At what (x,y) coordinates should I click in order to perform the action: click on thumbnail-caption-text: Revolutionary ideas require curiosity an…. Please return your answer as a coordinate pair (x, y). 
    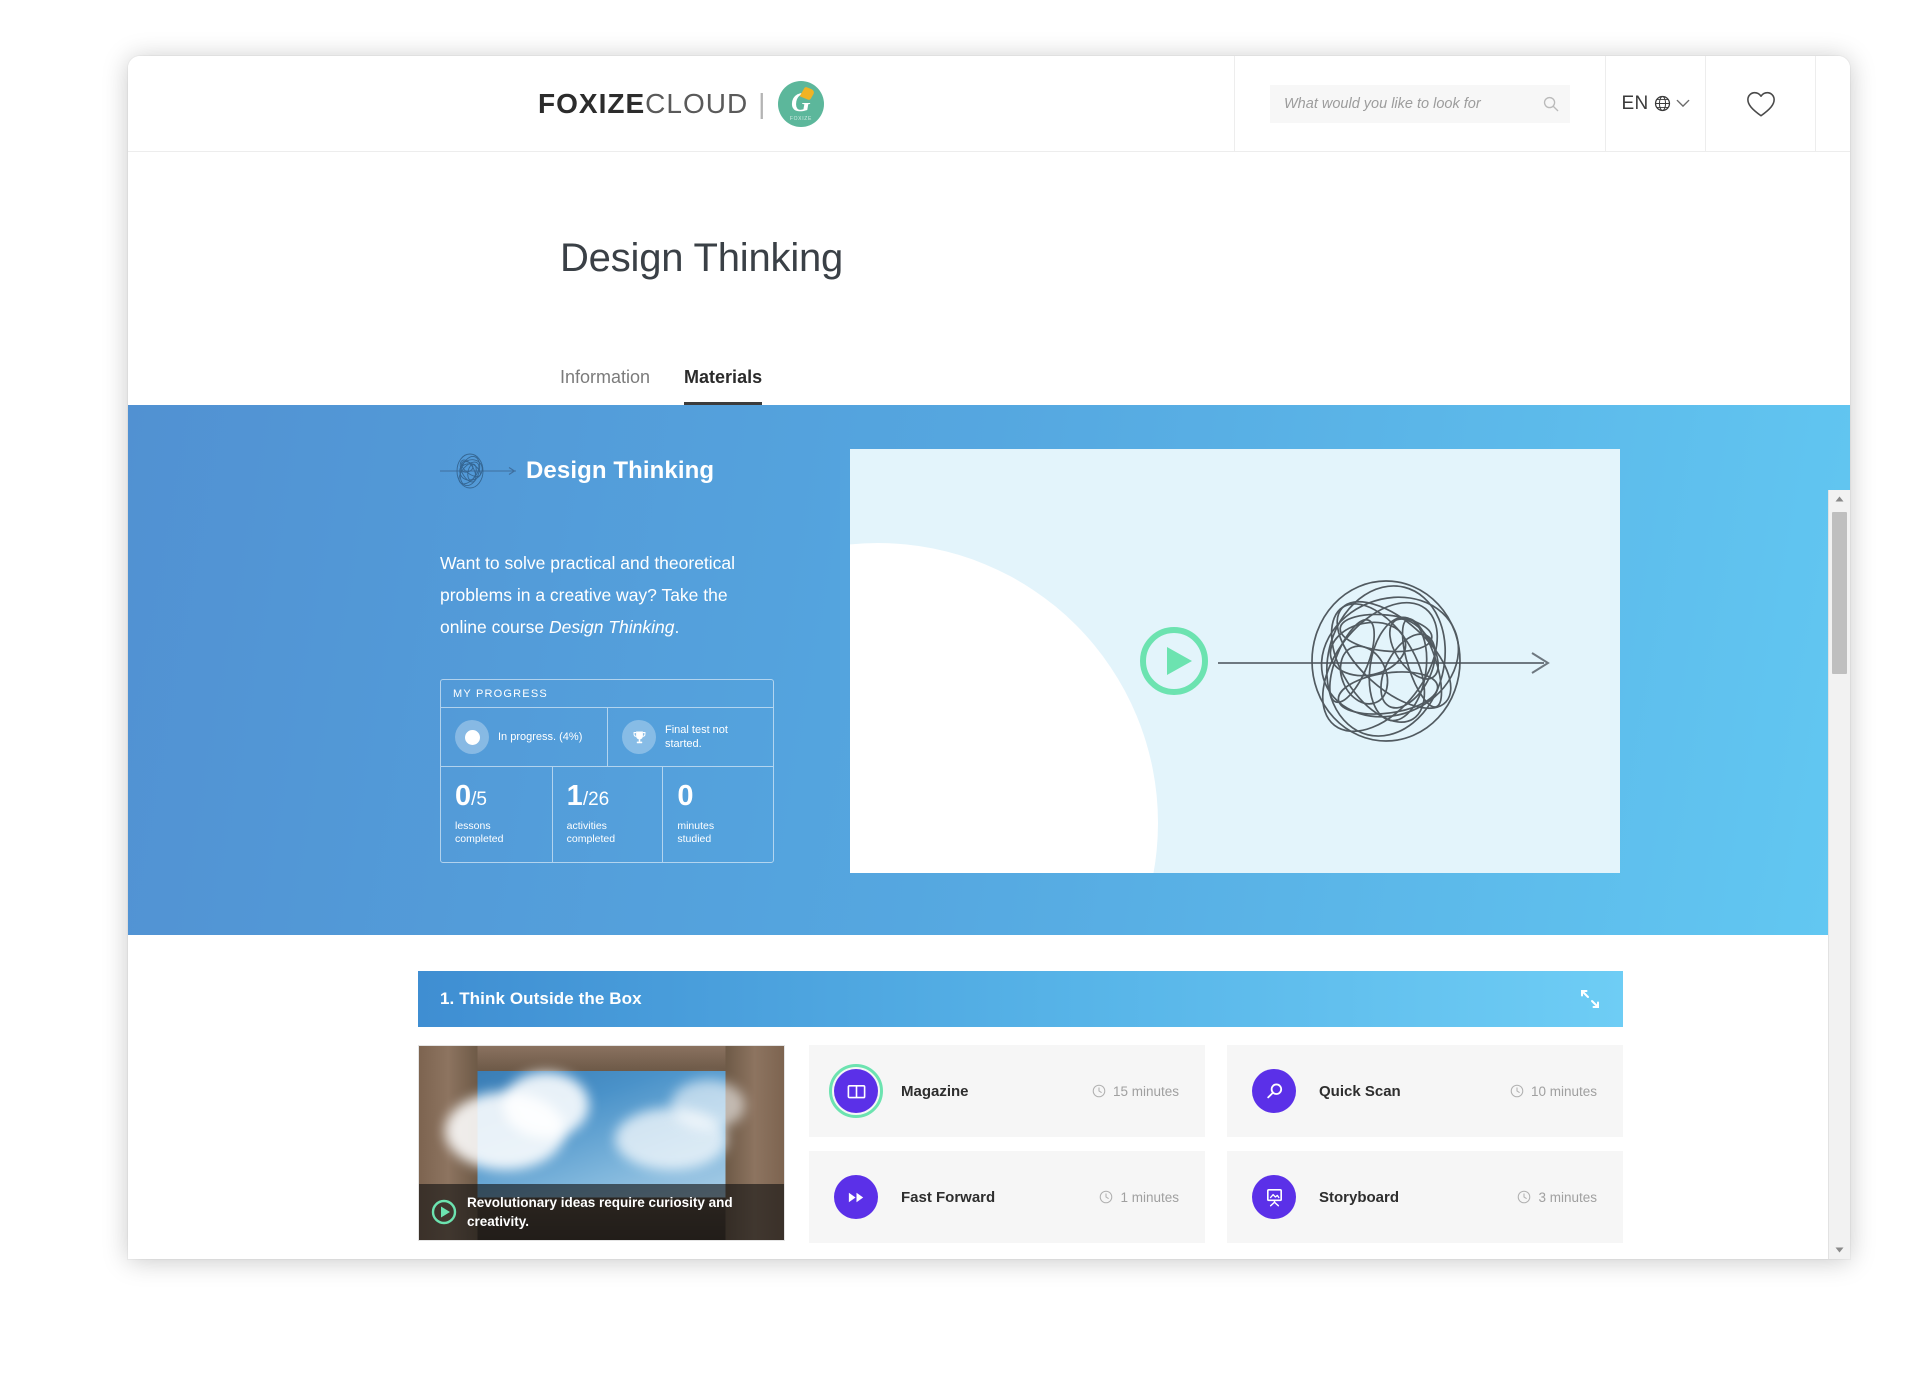
    Looking at the image, I should click on (600, 1212).